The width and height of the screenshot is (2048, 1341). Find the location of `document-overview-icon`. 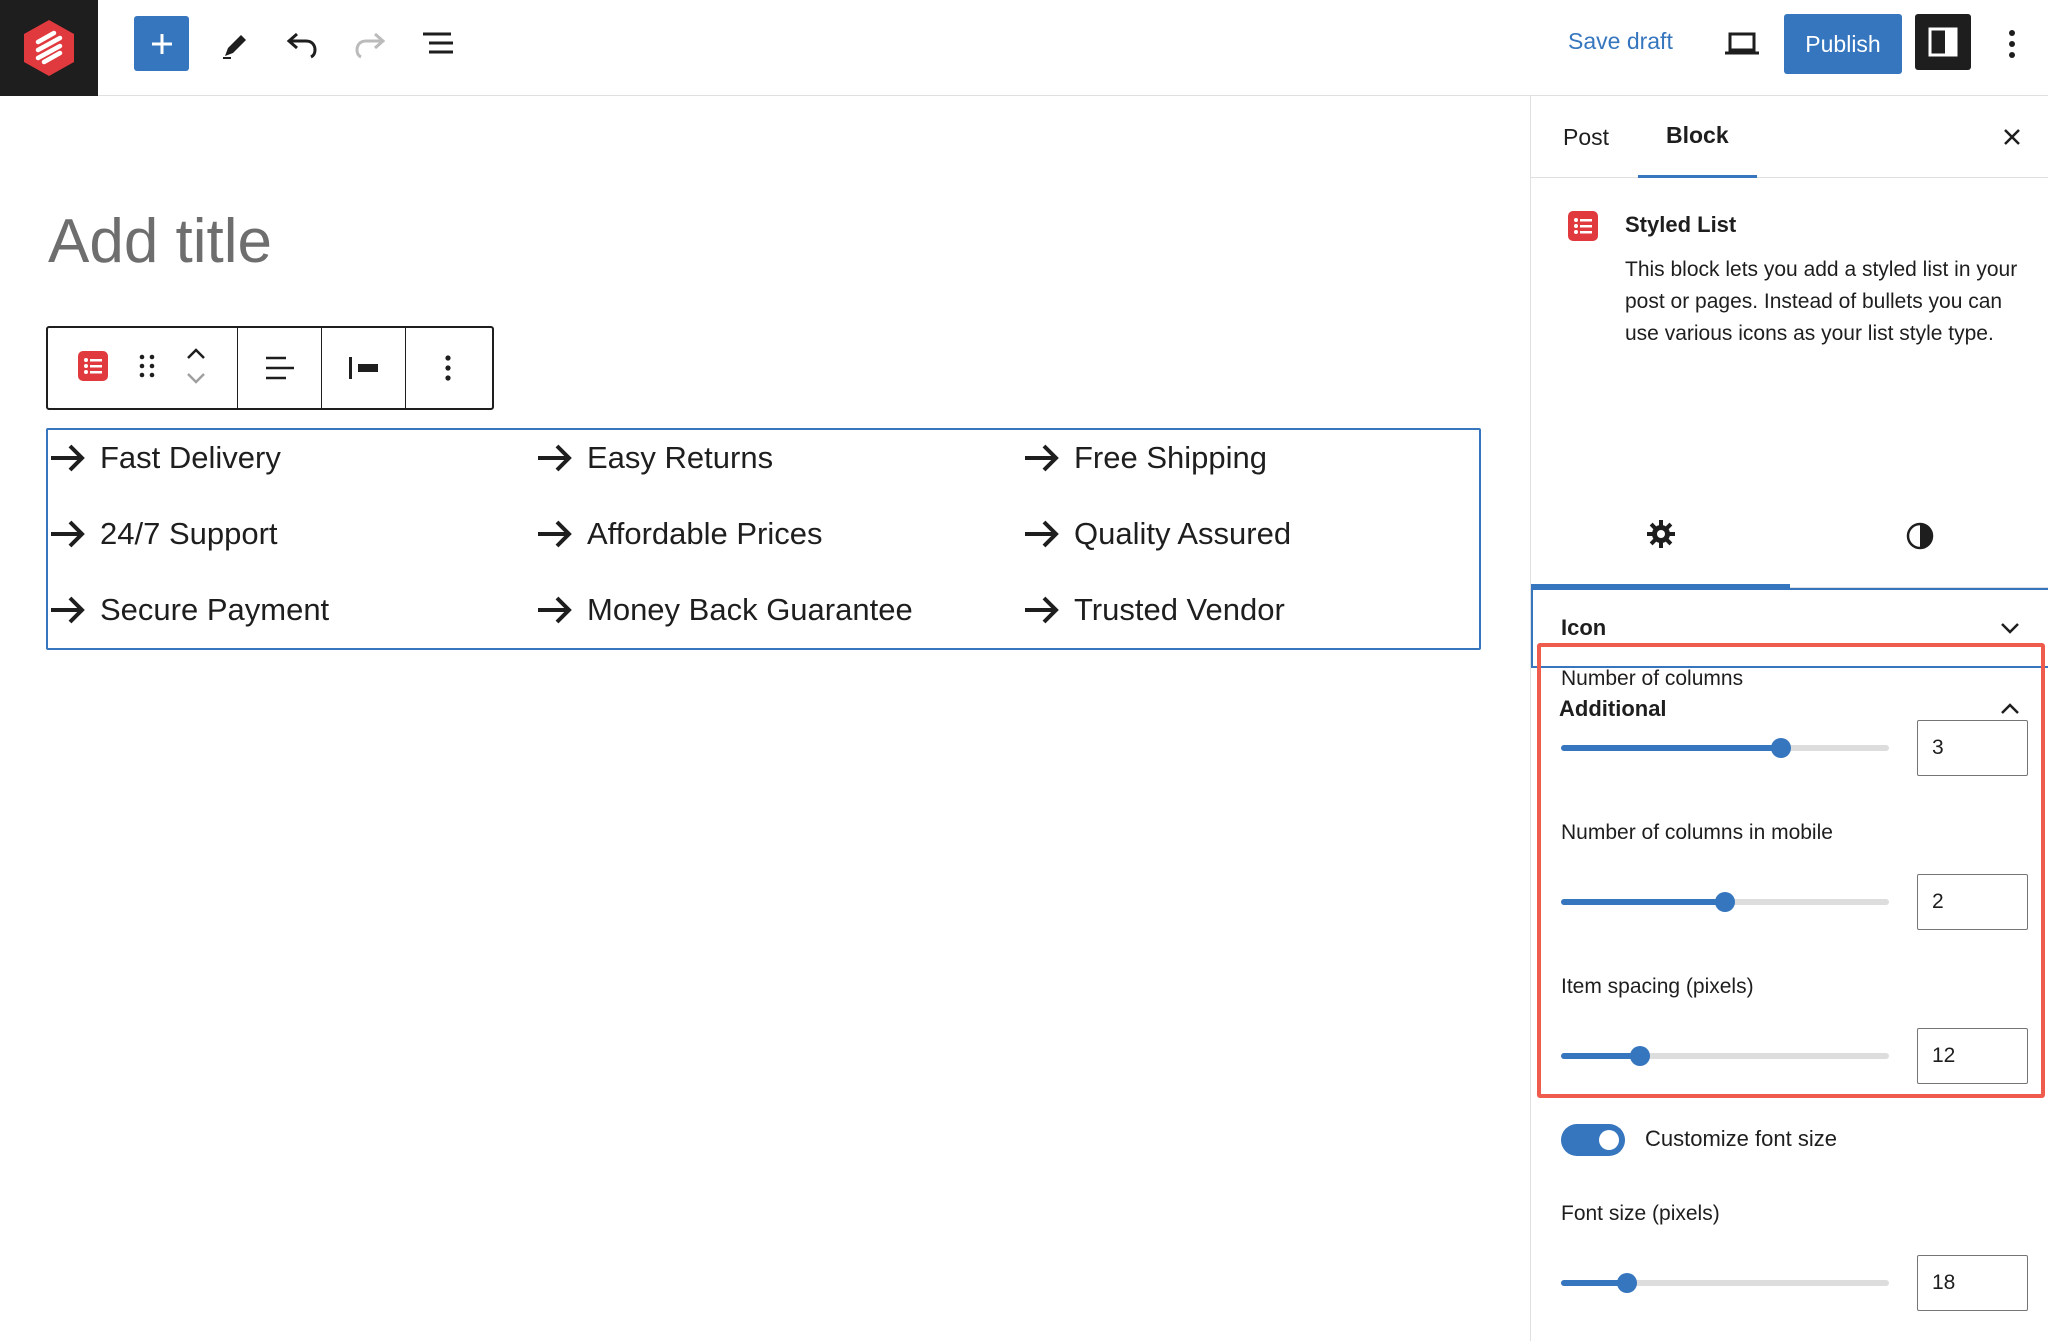

document-overview-icon is located at coordinates (438, 43).